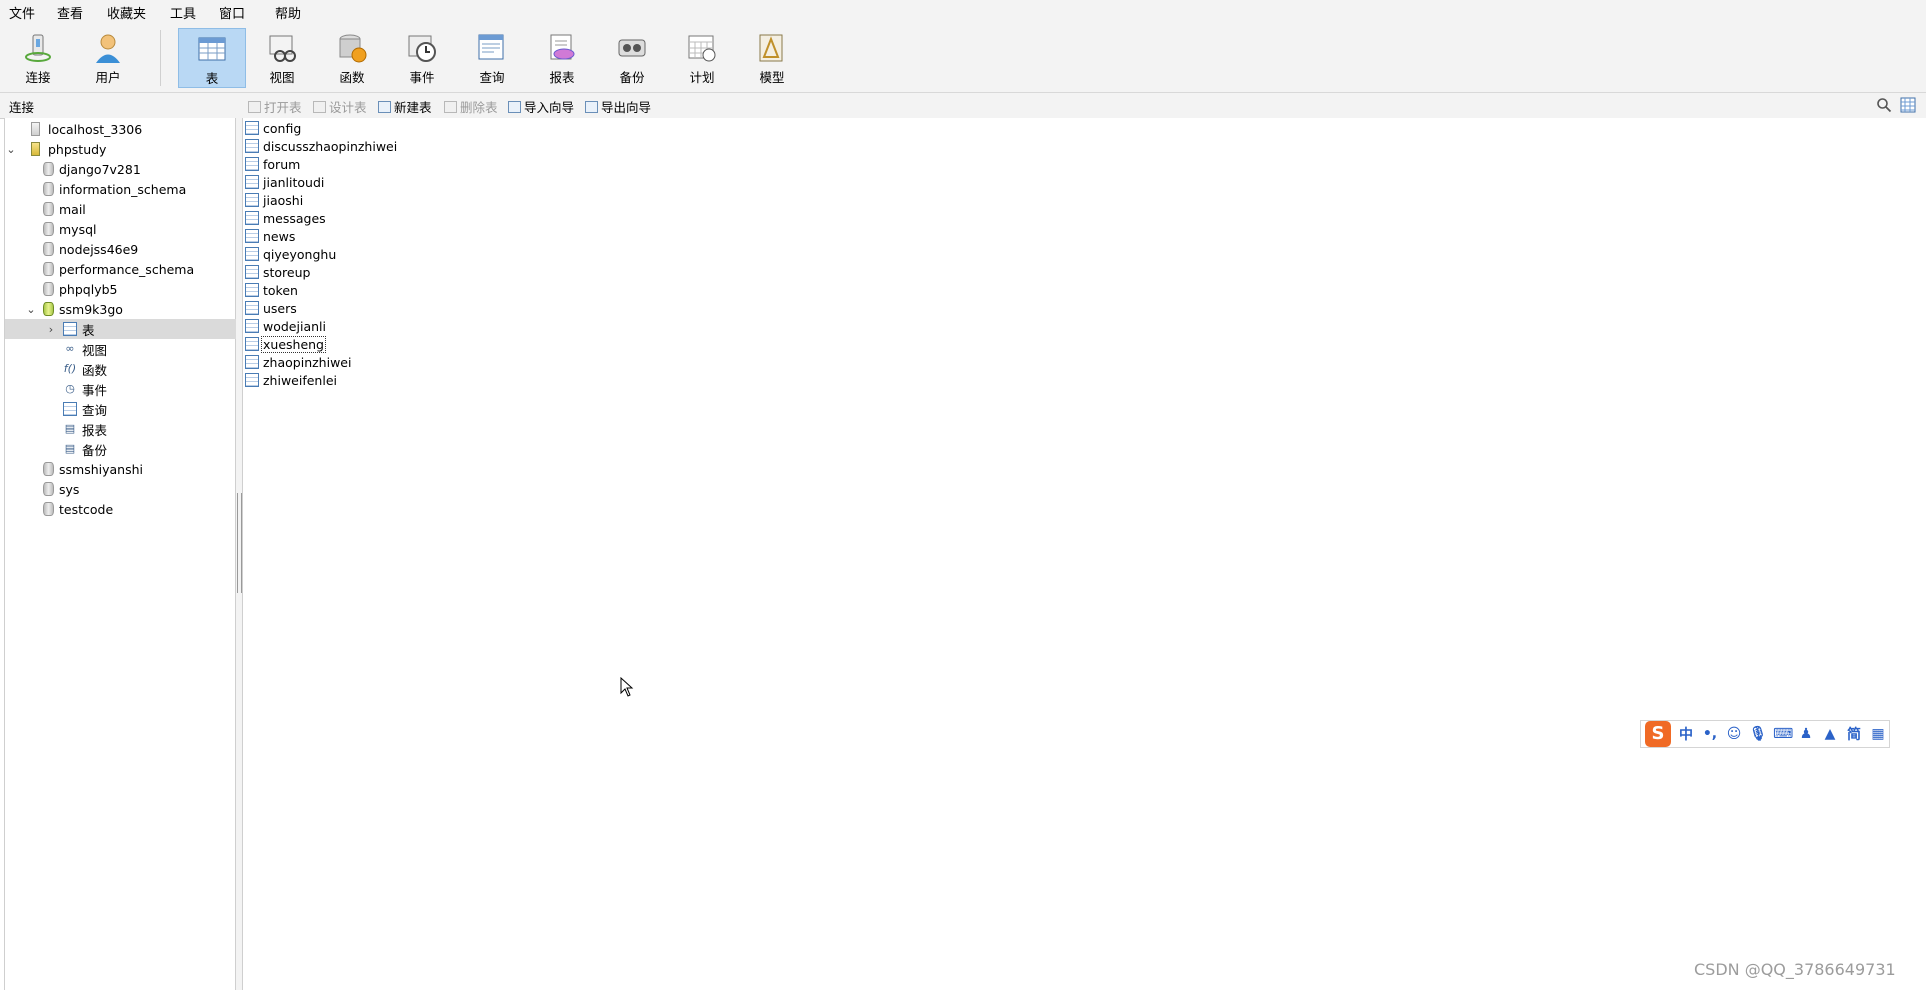 The image size is (1926, 990). Describe the element at coordinates (422, 58) in the screenshot. I see `toolbar-event-button: 事件` at that location.